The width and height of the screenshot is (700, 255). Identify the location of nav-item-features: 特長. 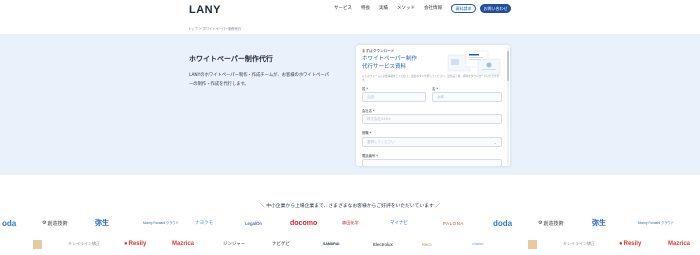
(365, 8).